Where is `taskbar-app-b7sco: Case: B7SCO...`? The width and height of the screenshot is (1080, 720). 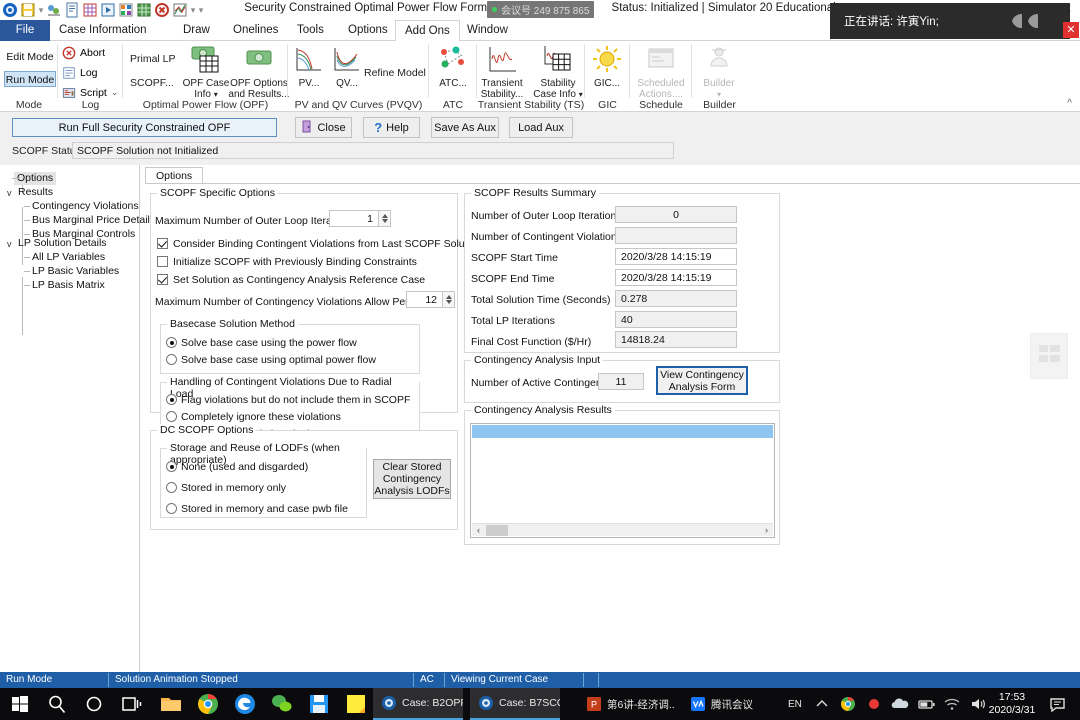 taskbar-app-b7sco: Case: B7SCO... is located at coordinates (515, 704).